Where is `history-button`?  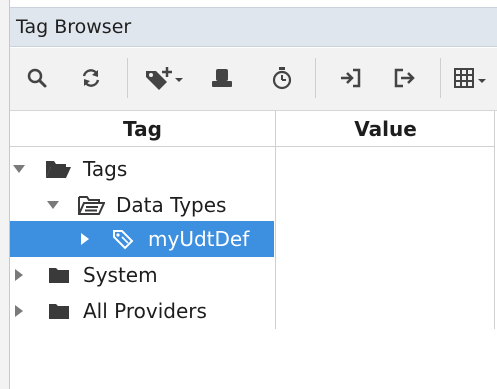 history-button is located at coordinates (282, 78).